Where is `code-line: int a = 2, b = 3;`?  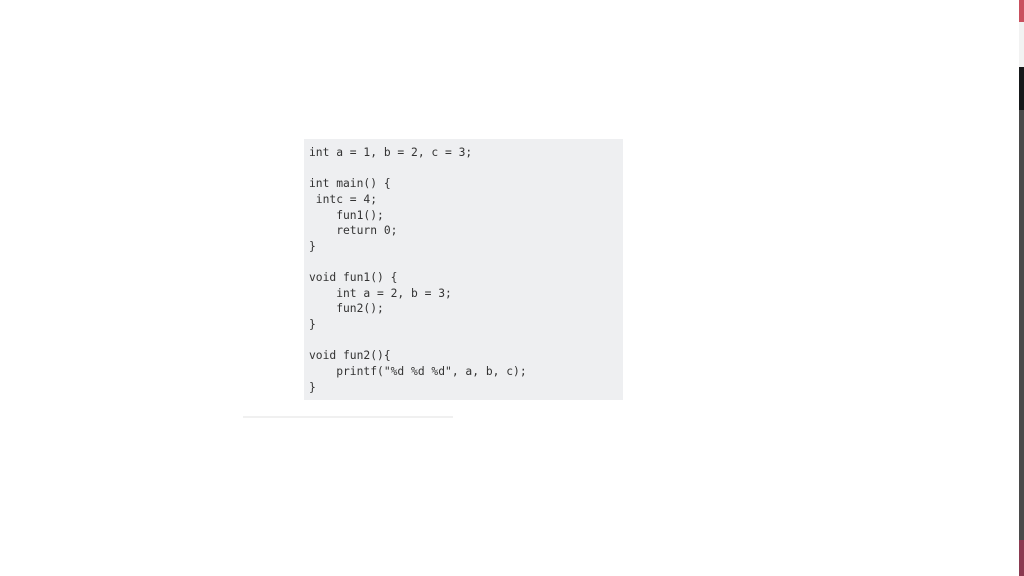
code-line: int a = 2, b = 3; is located at coordinates (380, 293).